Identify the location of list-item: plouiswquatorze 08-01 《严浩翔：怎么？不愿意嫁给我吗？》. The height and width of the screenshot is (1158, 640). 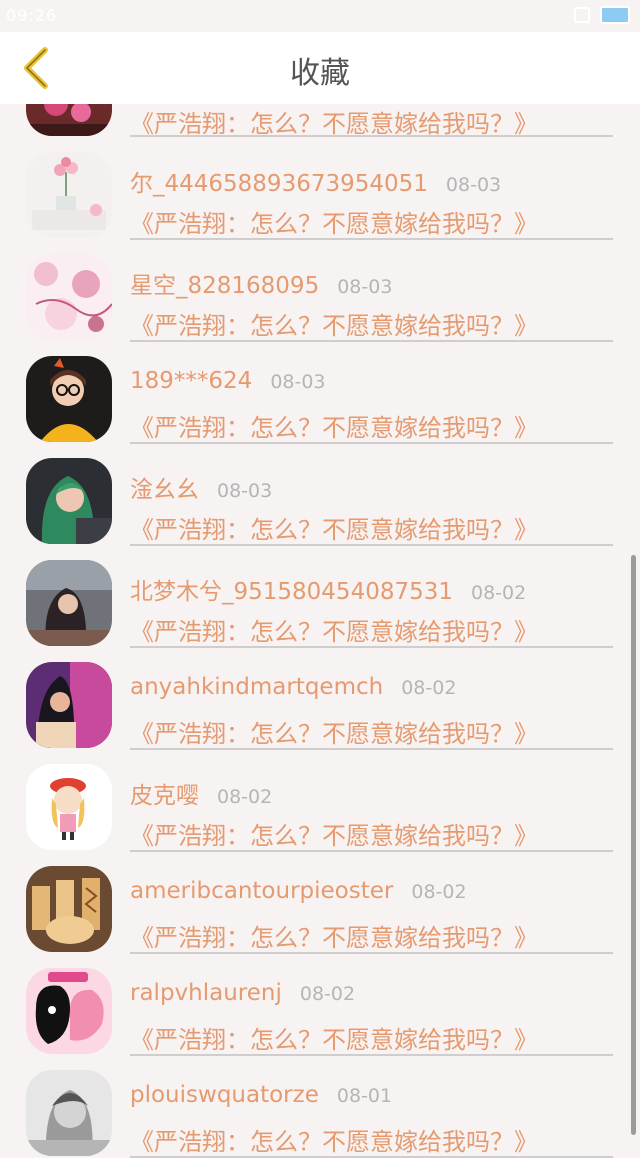
(320, 1105).